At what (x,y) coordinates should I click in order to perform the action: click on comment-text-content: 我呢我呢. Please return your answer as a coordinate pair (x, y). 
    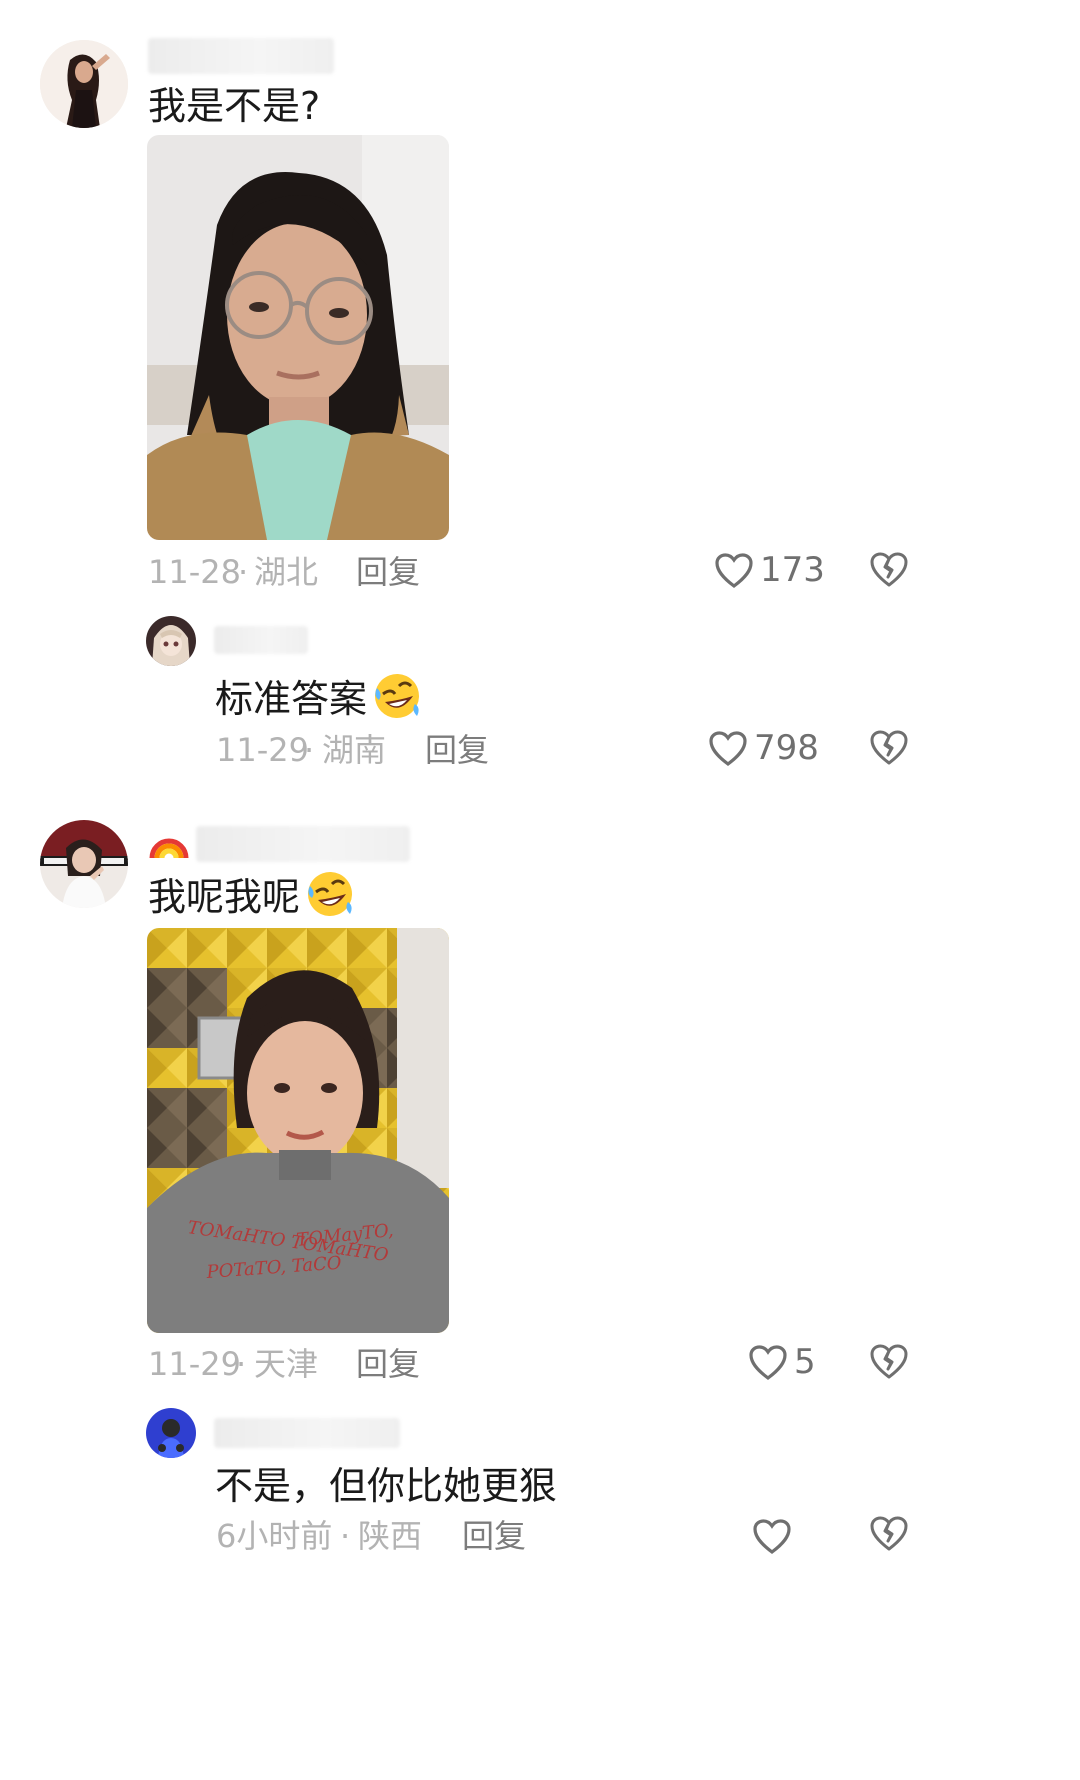
    Looking at the image, I should click on (224, 897).